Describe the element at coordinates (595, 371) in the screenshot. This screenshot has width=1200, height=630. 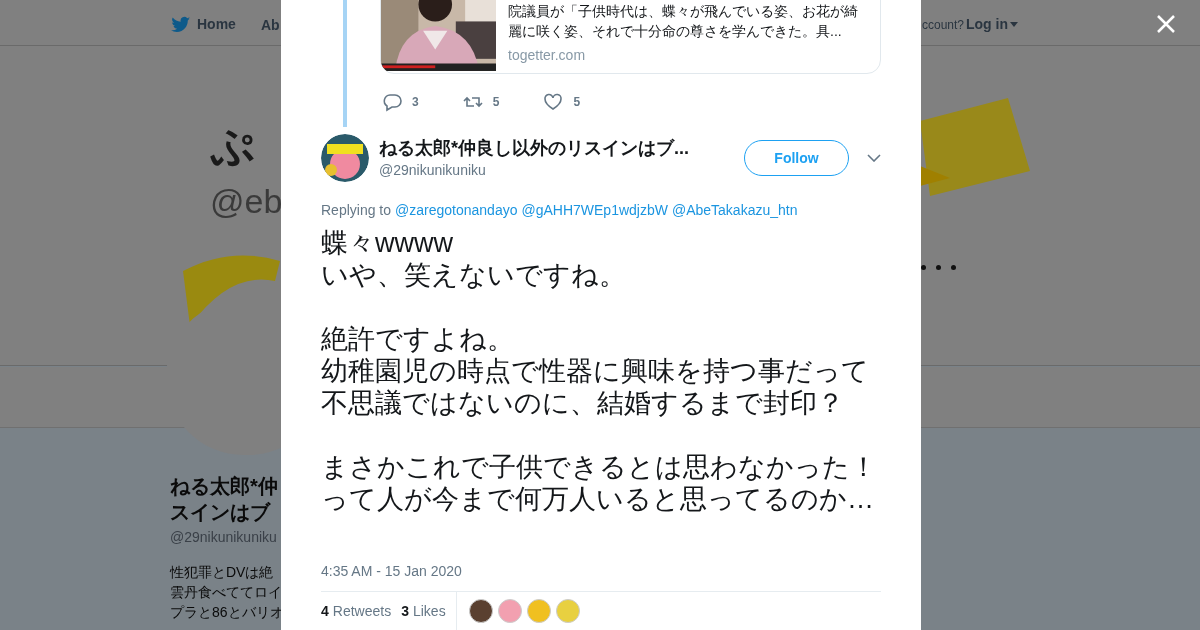
I see `tweet-text: 幼稚園児の時点で性器に興味を持つ事だって` at that location.